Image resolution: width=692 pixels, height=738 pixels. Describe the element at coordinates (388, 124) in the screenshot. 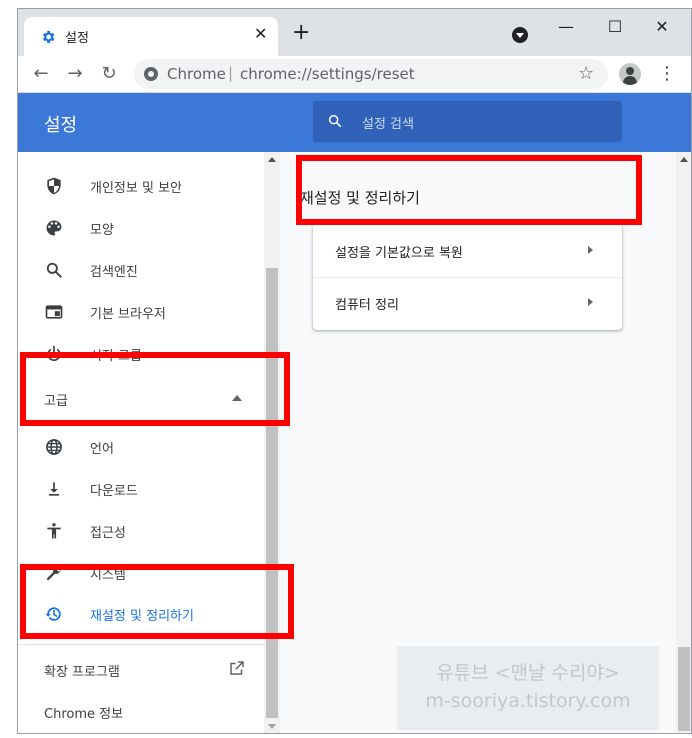

I see `search-placeholder: 설정 검색` at that location.